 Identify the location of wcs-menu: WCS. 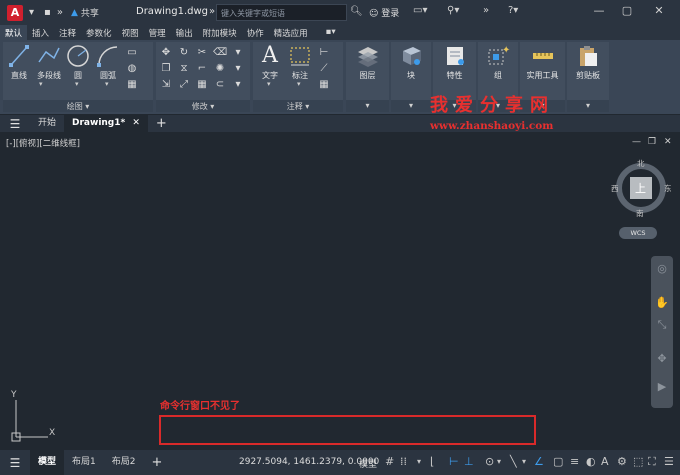
(638, 233).